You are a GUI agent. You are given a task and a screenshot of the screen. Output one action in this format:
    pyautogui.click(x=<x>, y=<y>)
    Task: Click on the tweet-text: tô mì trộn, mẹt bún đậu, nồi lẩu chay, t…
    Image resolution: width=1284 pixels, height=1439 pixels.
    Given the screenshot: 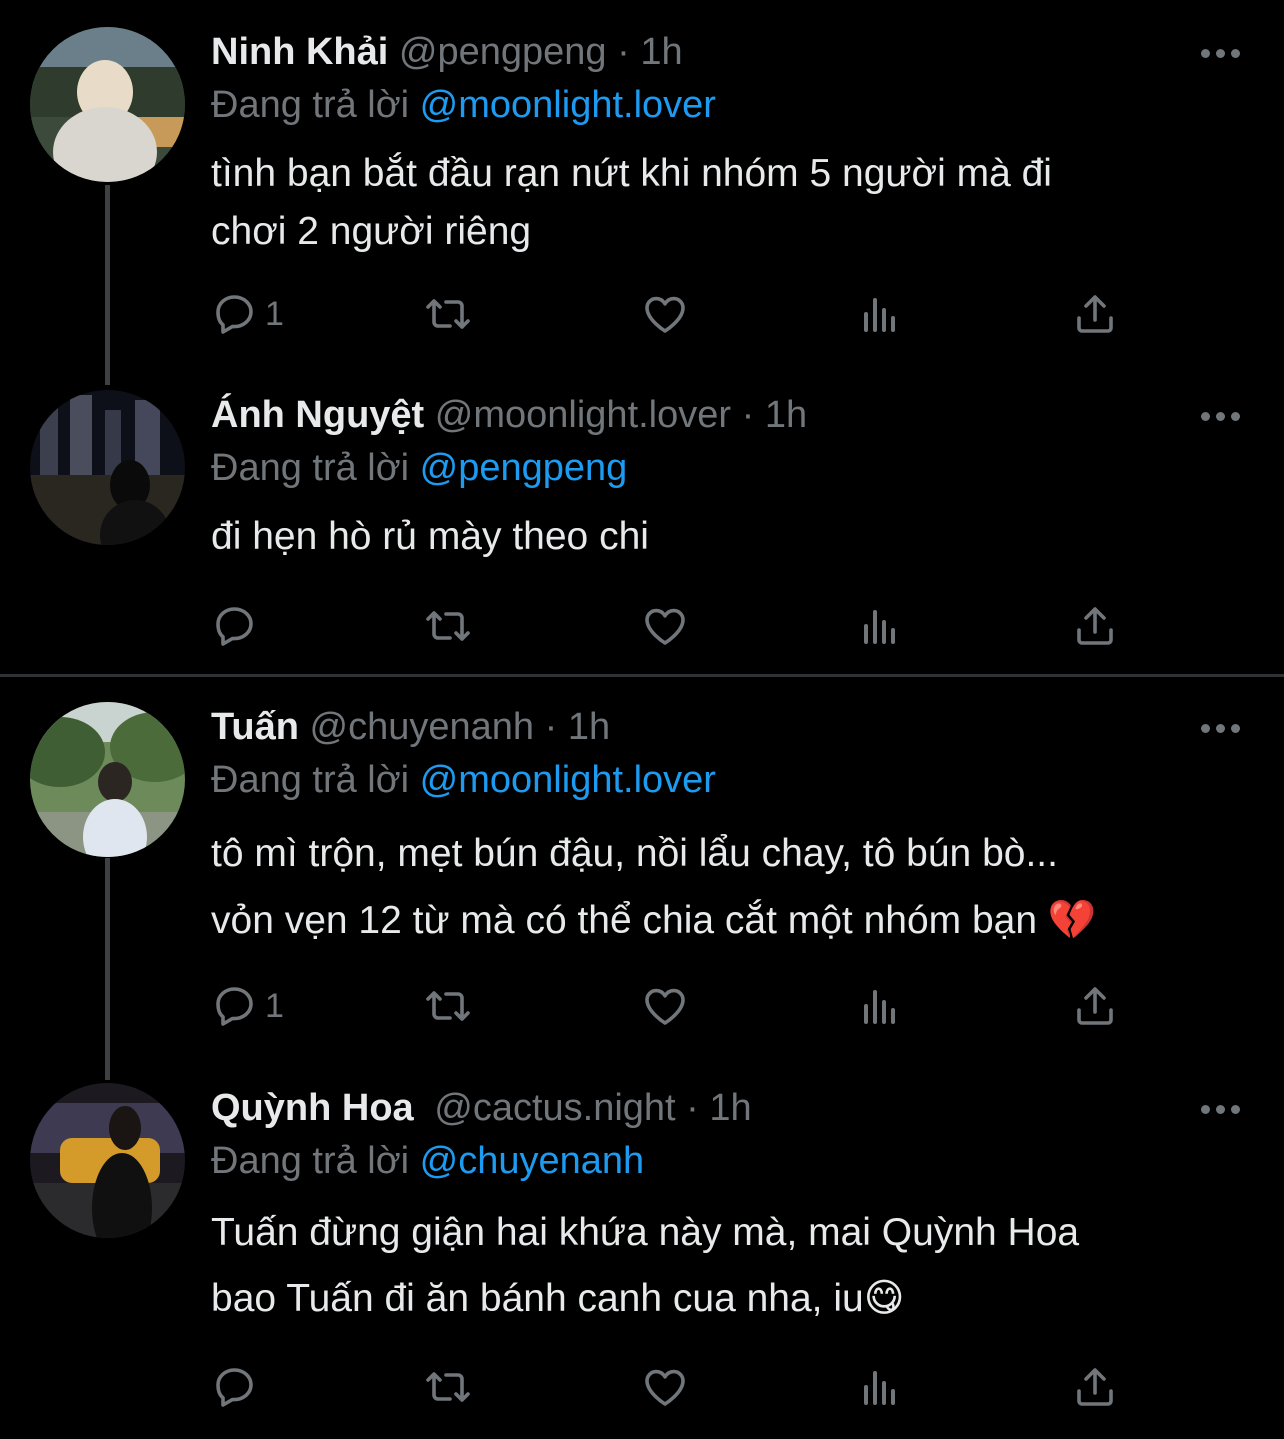 What is the action you would take?
    pyautogui.click(x=711, y=887)
    